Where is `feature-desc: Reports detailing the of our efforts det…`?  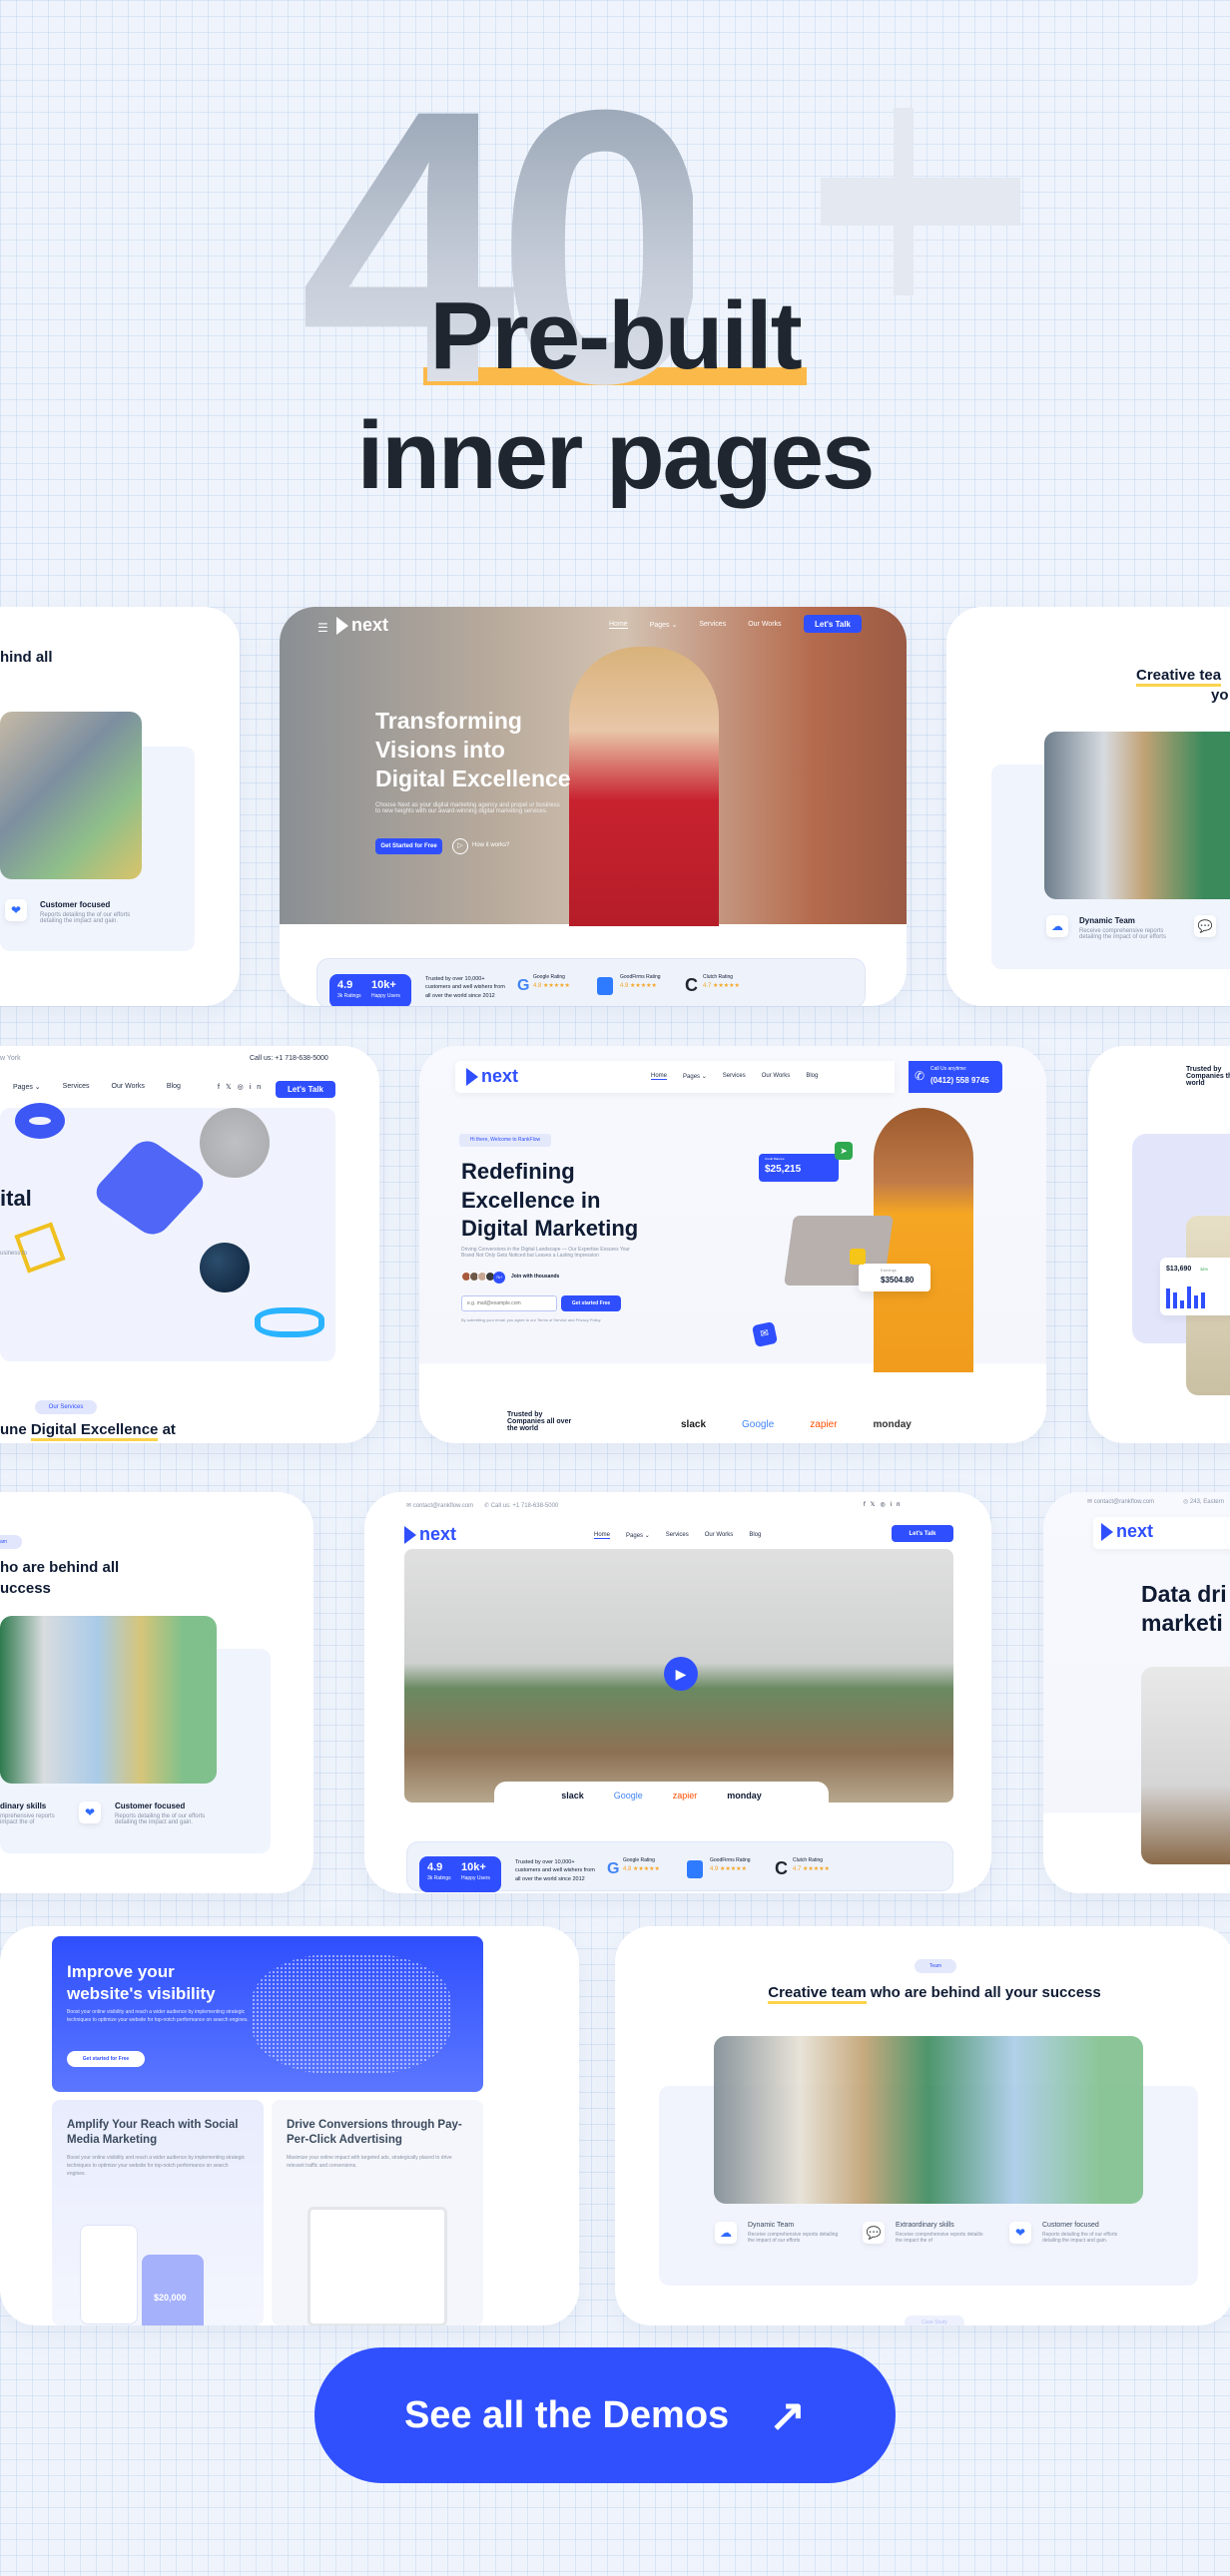 feature-desc: Reports detailing the of our efforts det… is located at coordinates (85, 918).